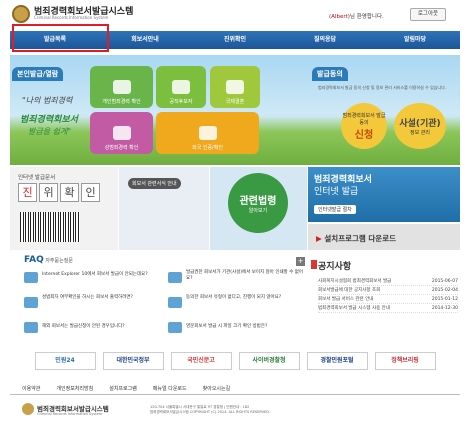  What do you see at coordinates (47, 100) in the screenshot?
I see `slogan-line-1: "나의 범죄경력` at bounding box center [47, 100].